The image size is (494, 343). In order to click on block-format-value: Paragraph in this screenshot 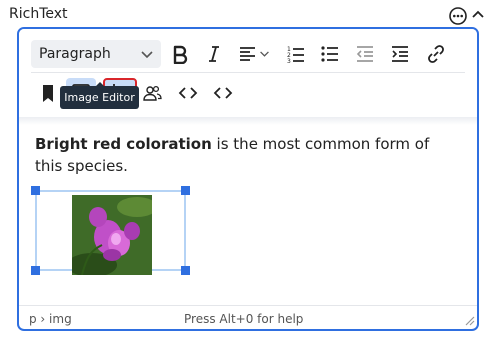, I will do `click(75, 54)`.